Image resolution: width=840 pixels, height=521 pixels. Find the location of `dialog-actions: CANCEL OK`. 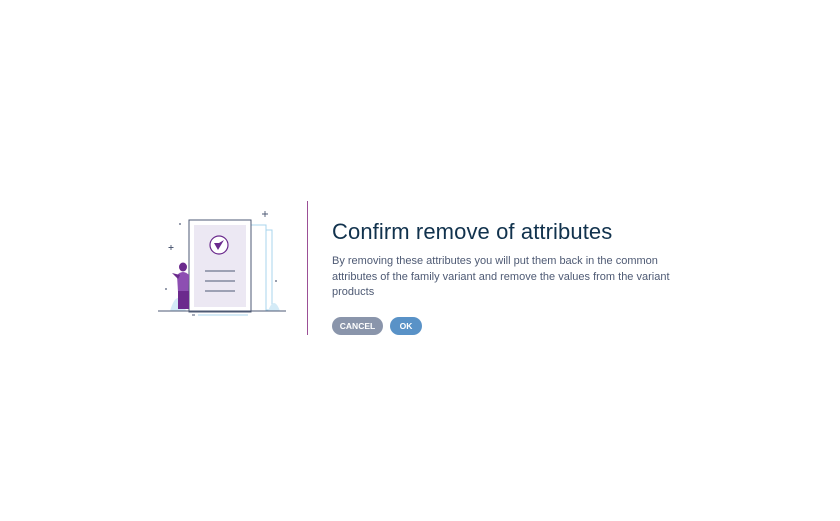

dialog-actions: CANCEL OK is located at coordinates (377, 326).